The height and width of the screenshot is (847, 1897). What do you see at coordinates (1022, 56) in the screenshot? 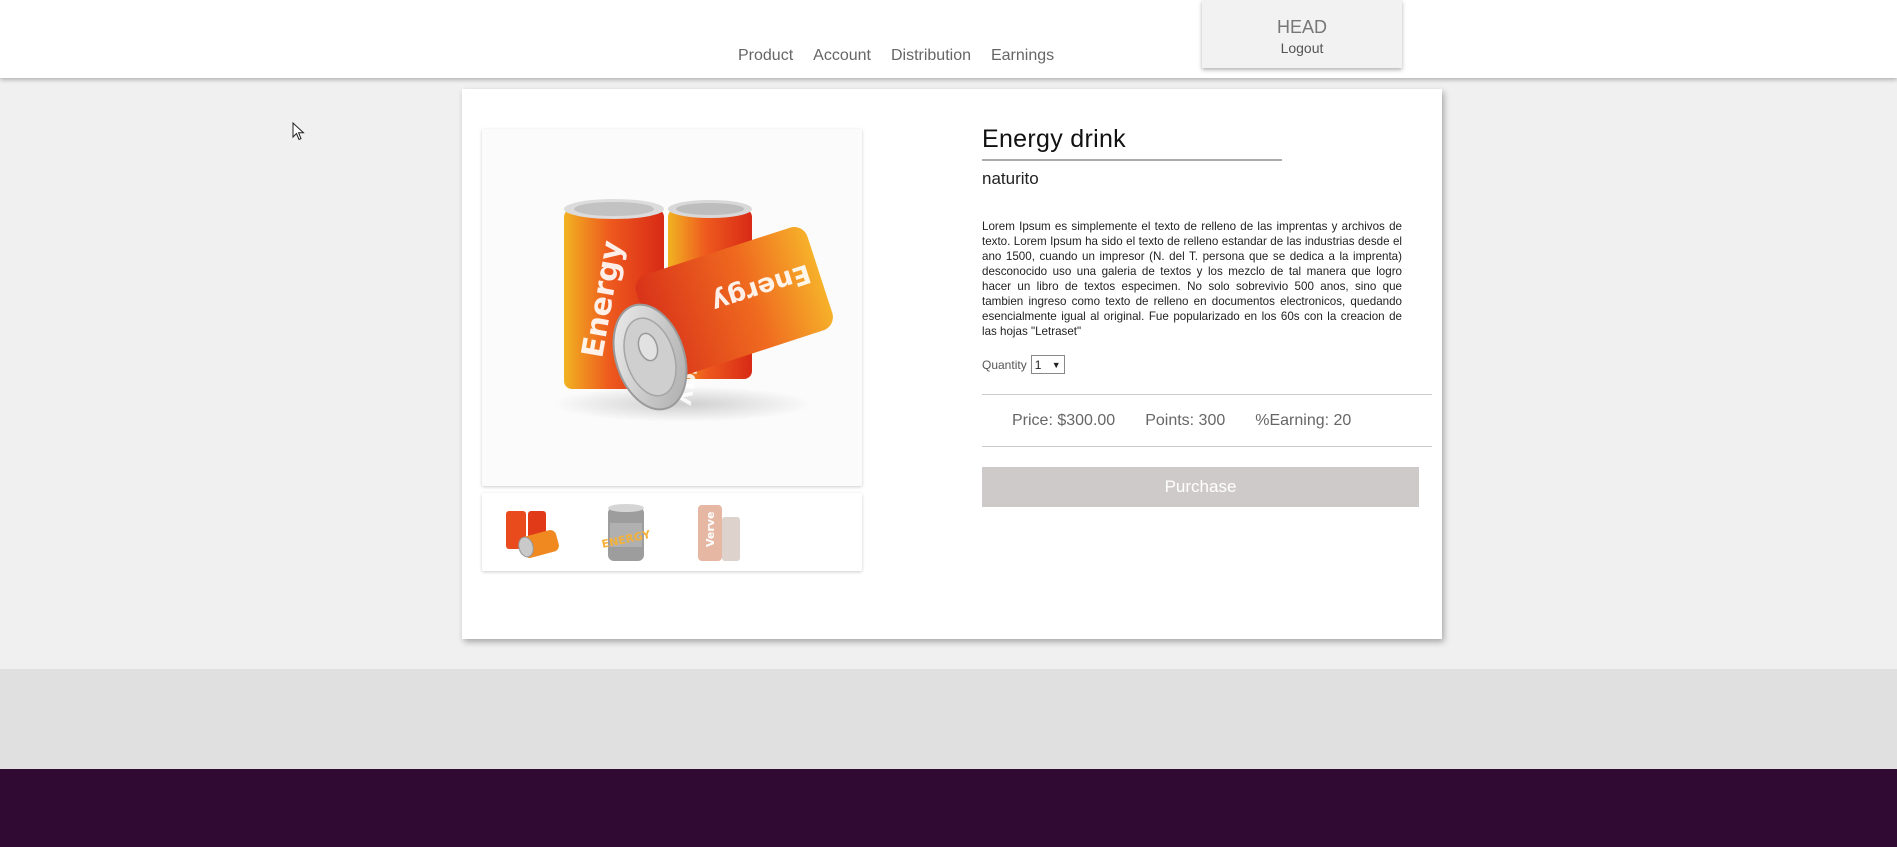
I see `nav-earnings: Earnings` at bounding box center [1022, 56].